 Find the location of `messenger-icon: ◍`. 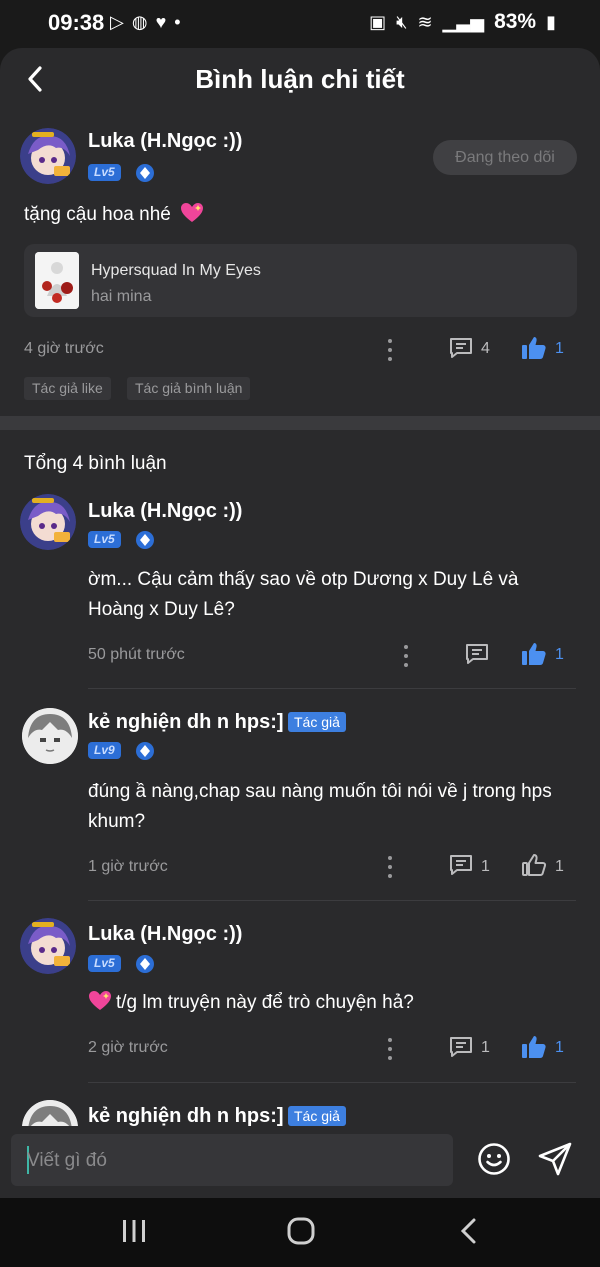

messenger-icon: ◍ is located at coordinates (139, 22).